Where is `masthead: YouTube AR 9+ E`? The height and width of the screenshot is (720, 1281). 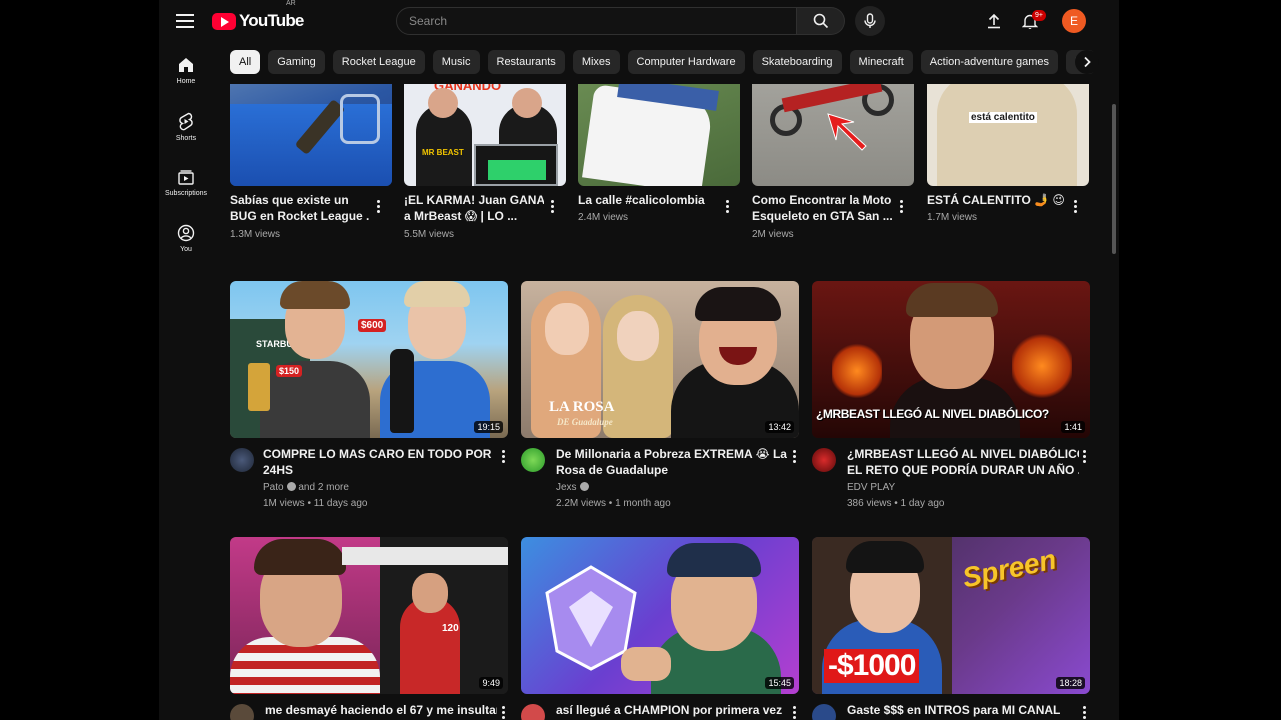 masthead: YouTube AR 9+ E is located at coordinates (639, 21).